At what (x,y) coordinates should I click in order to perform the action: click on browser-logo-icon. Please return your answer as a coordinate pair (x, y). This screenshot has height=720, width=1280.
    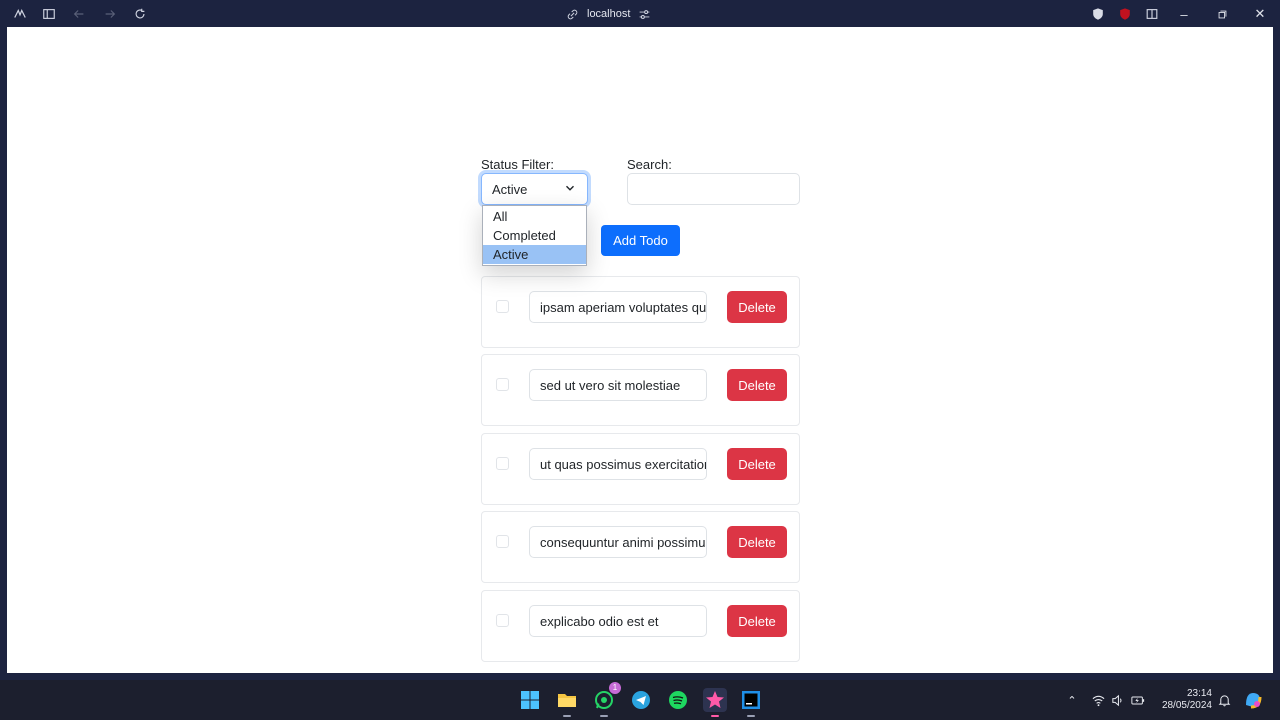
    Looking at the image, I should click on (20, 14).